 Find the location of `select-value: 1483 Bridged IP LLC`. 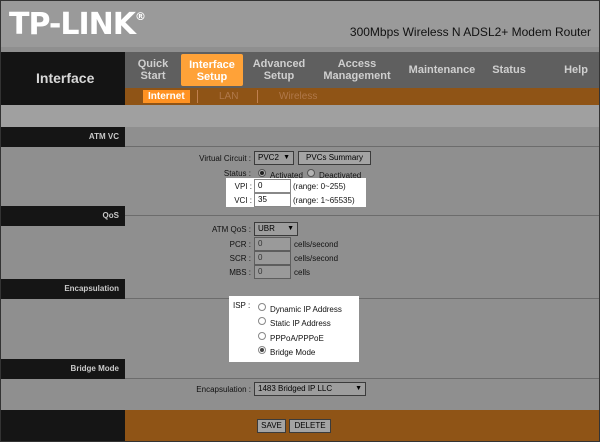

select-value: 1483 Bridged IP LLC is located at coordinates (295, 388).